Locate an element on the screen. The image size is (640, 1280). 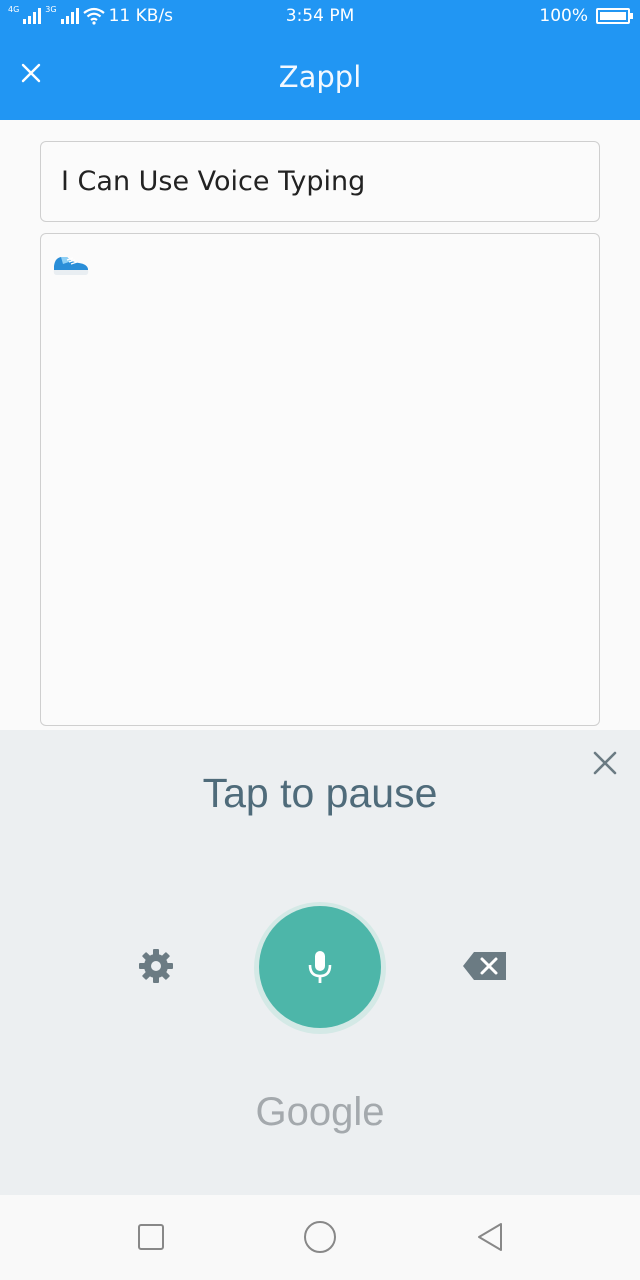
settings-gear-icon is located at coordinates (156, 966).